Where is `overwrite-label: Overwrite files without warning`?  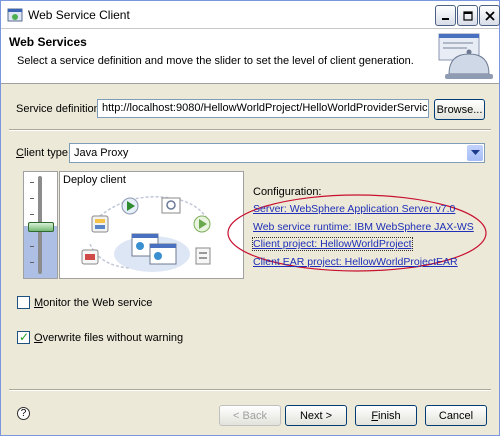
overwrite-label: Overwrite files without warning is located at coordinates (109, 338).